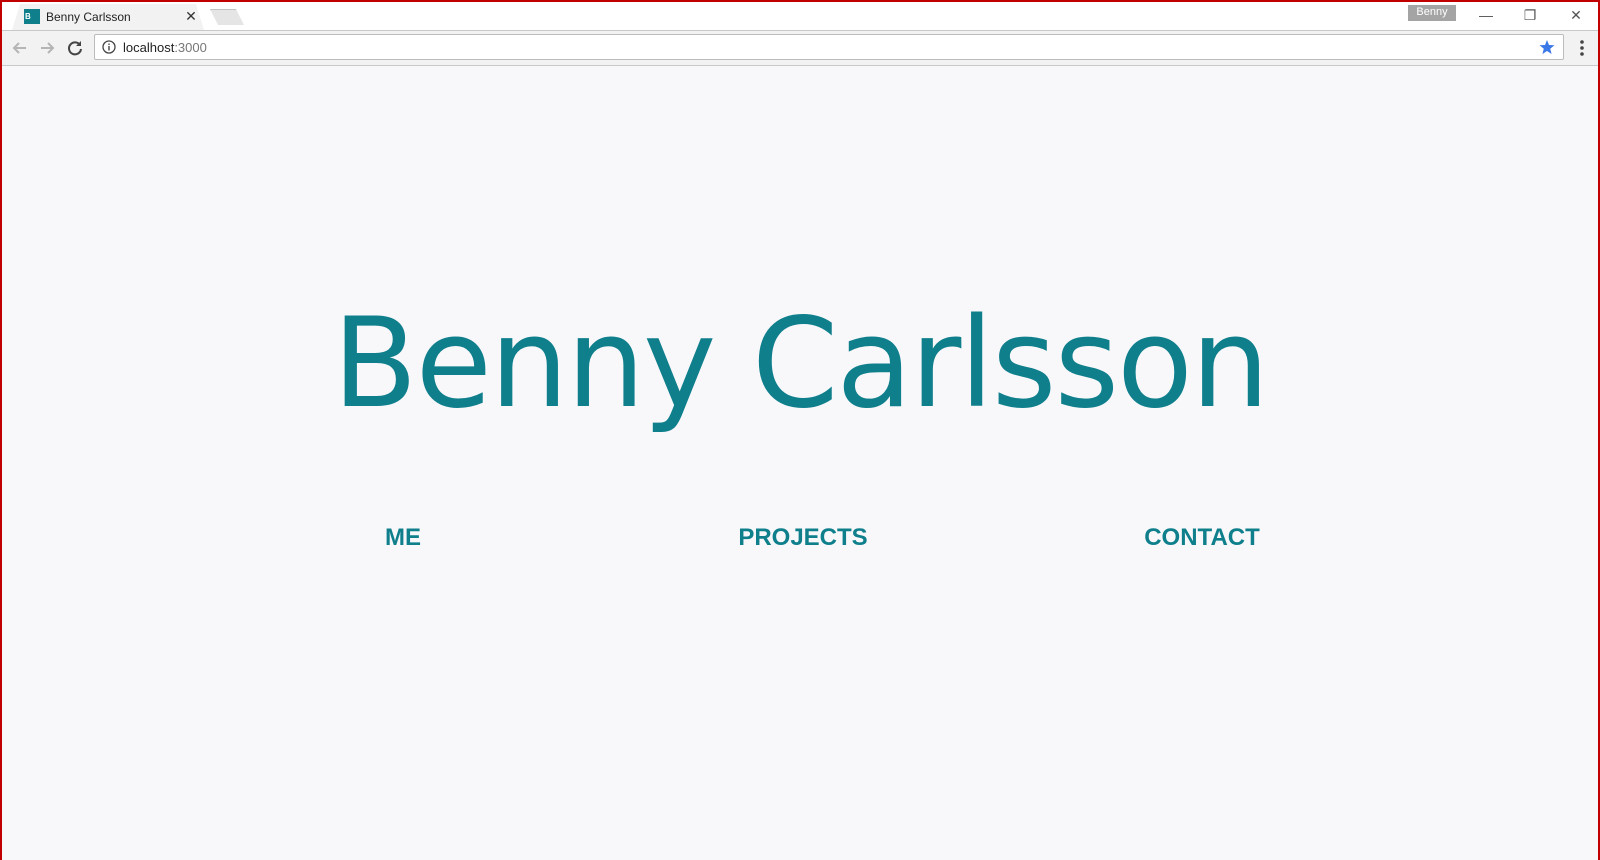  Describe the element at coordinates (1576, 15) in the screenshot. I see `close-window-button: ✕` at that location.